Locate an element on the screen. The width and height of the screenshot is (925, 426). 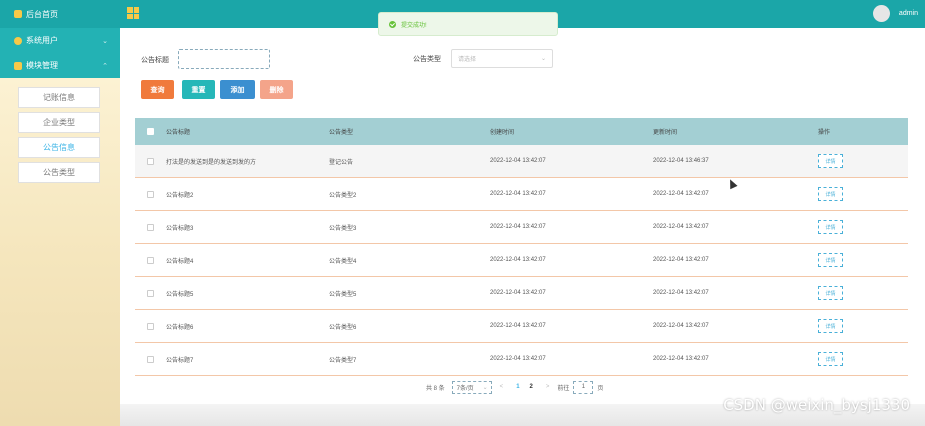
cell-type: 登记公告 is located at coordinates (341, 162).